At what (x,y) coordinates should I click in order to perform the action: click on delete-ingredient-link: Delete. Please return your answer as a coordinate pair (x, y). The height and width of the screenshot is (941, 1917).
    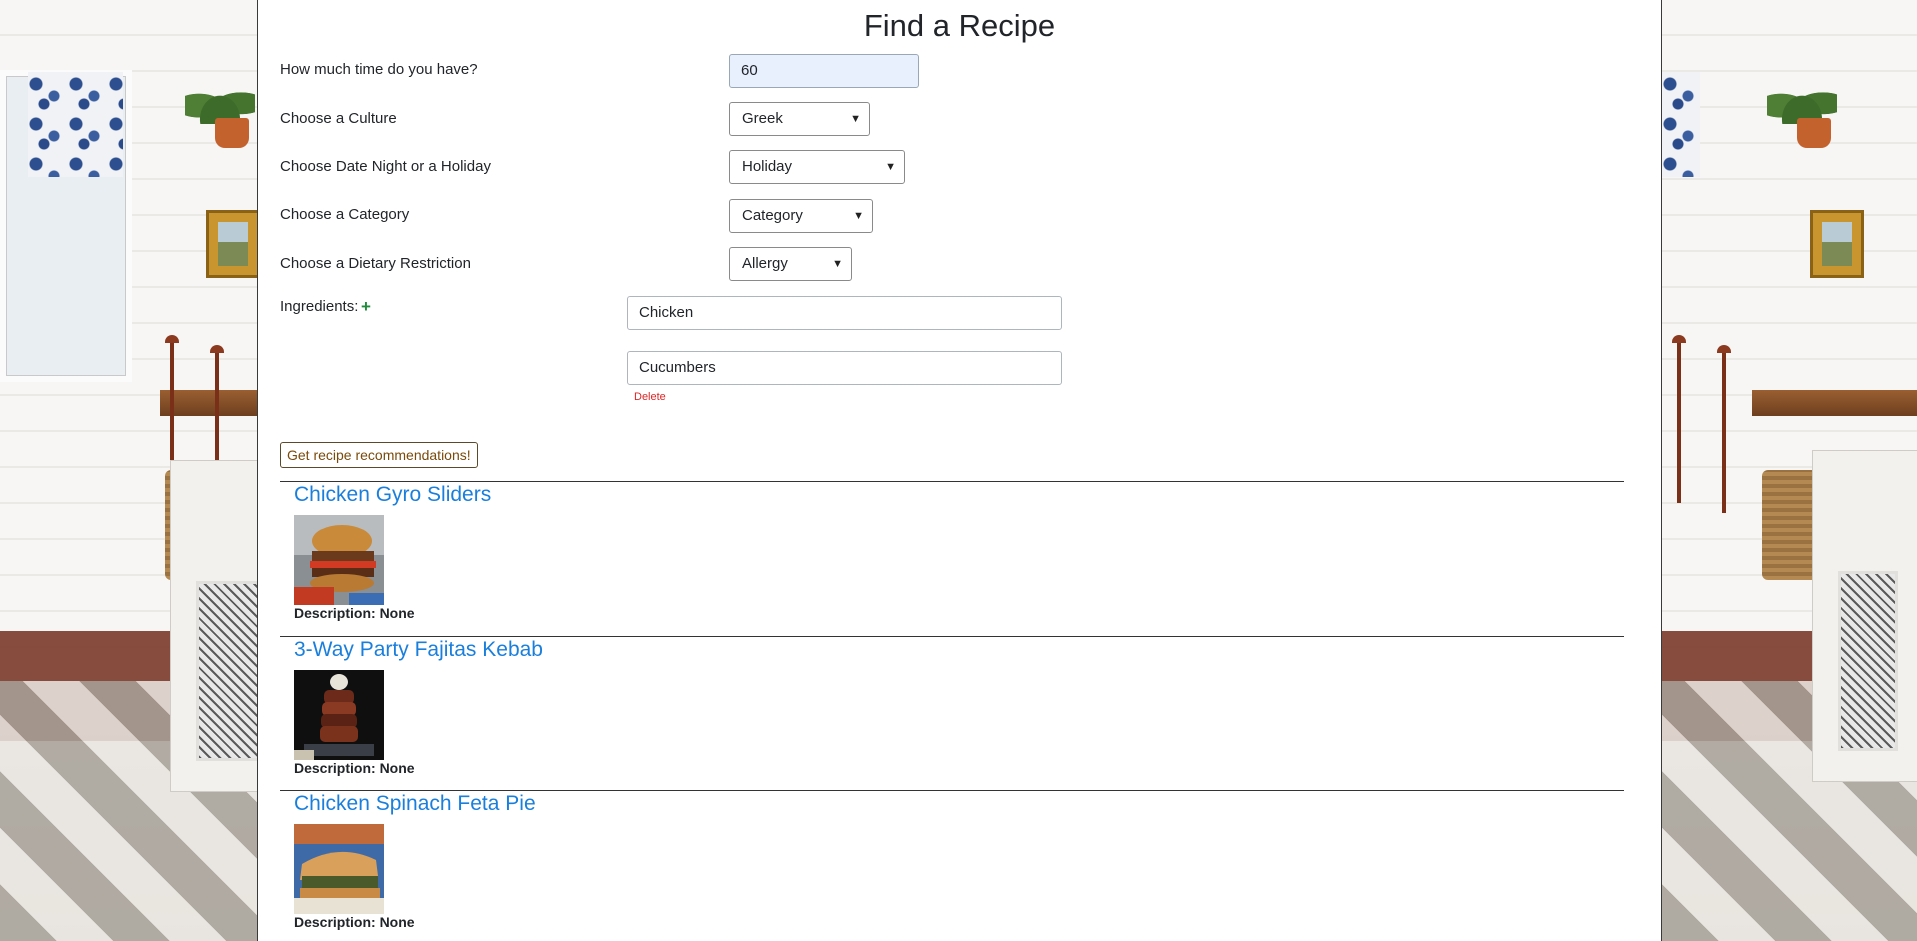
    Looking at the image, I should click on (650, 397).